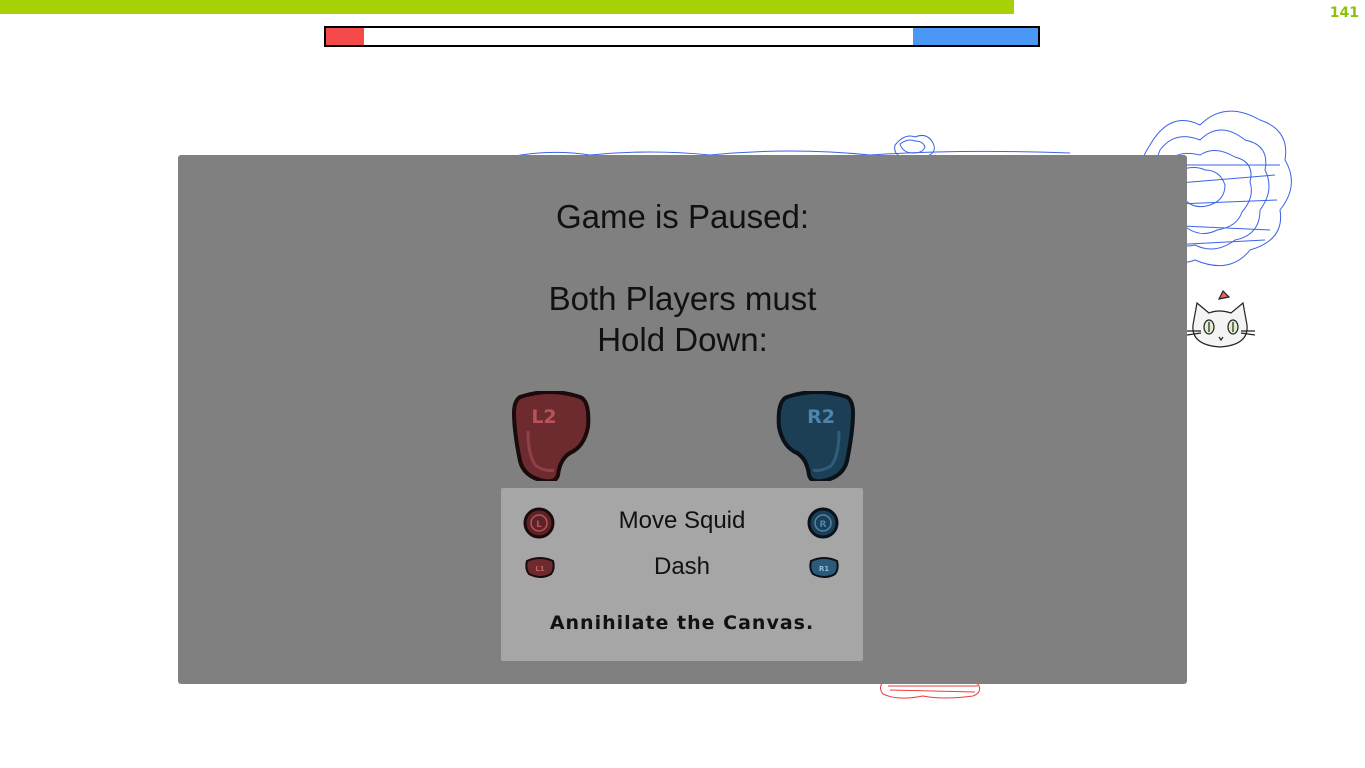 The width and height of the screenshot is (1365, 768). What do you see at coordinates (682, 339) in the screenshot?
I see `hold-instruction-line2: Hold Down:` at bounding box center [682, 339].